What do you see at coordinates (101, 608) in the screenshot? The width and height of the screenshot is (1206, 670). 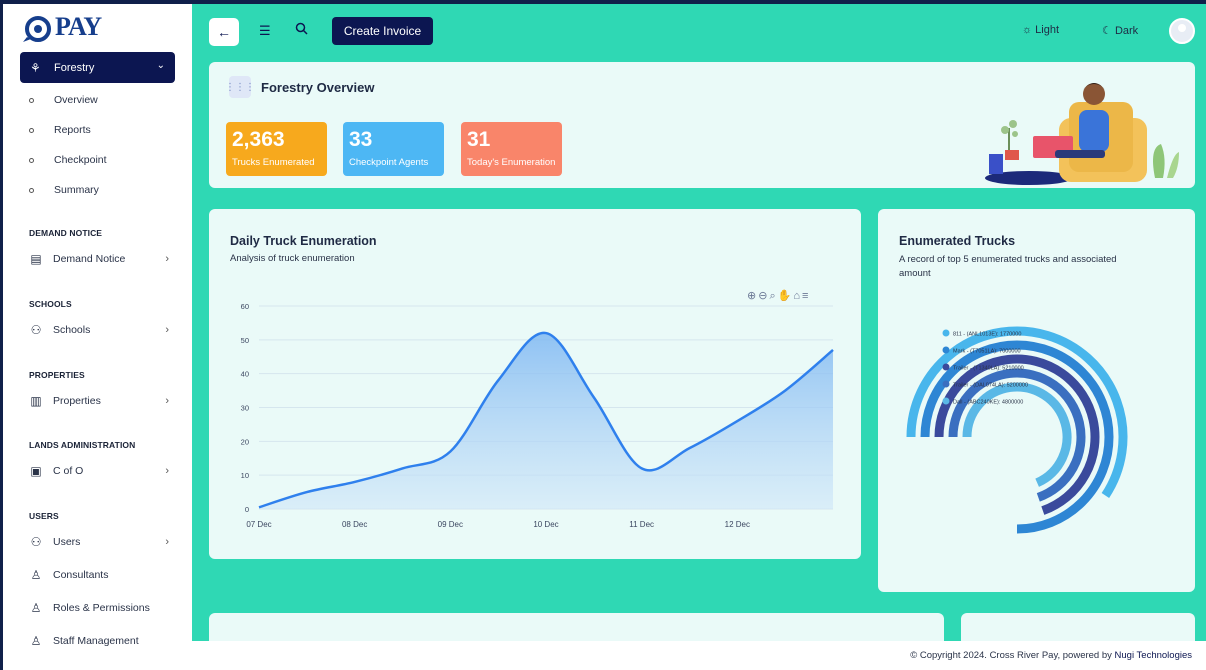 I see `sidebar-item-label: Roles & Permissions` at bounding box center [101, 608].